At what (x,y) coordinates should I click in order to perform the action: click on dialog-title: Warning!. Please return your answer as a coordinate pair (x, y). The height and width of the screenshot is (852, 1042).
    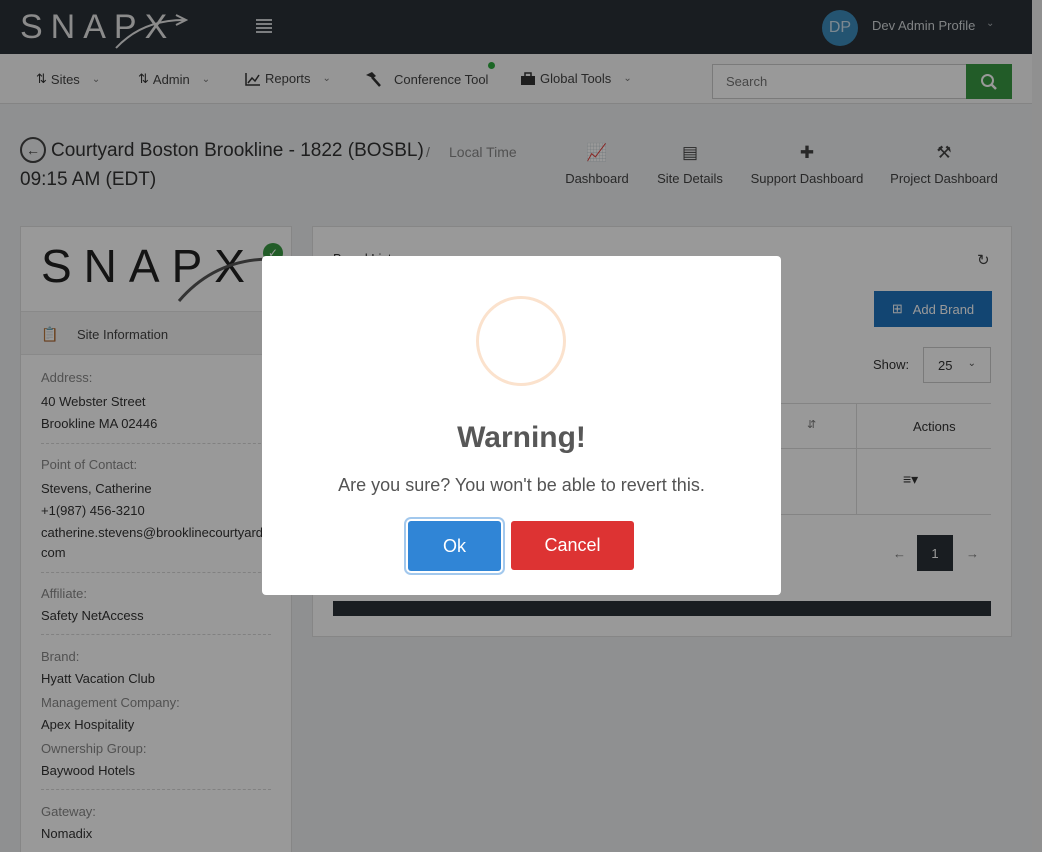
    Looking at the image, I should click on (521, 437).